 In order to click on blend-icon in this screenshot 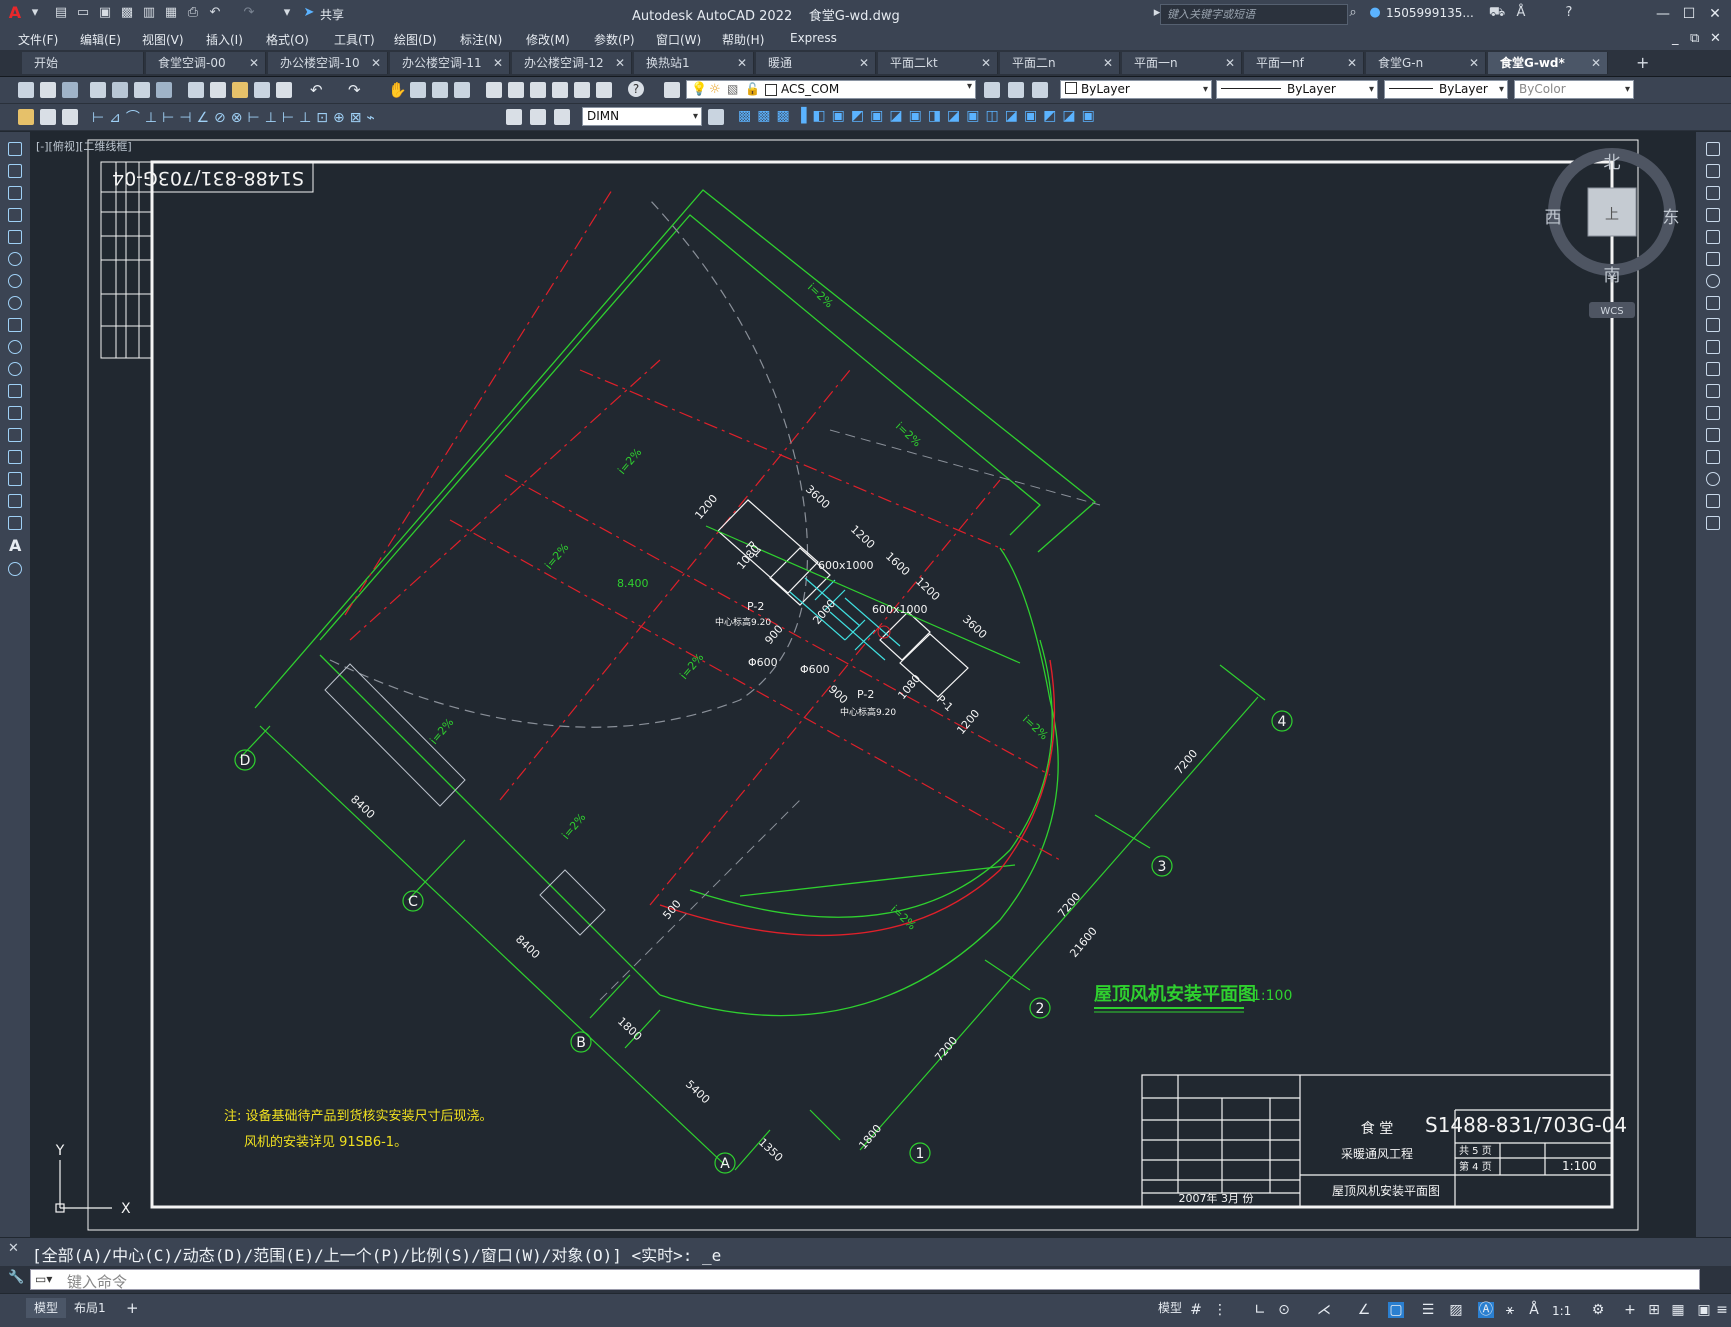, I will do `click(1713, 501)`.